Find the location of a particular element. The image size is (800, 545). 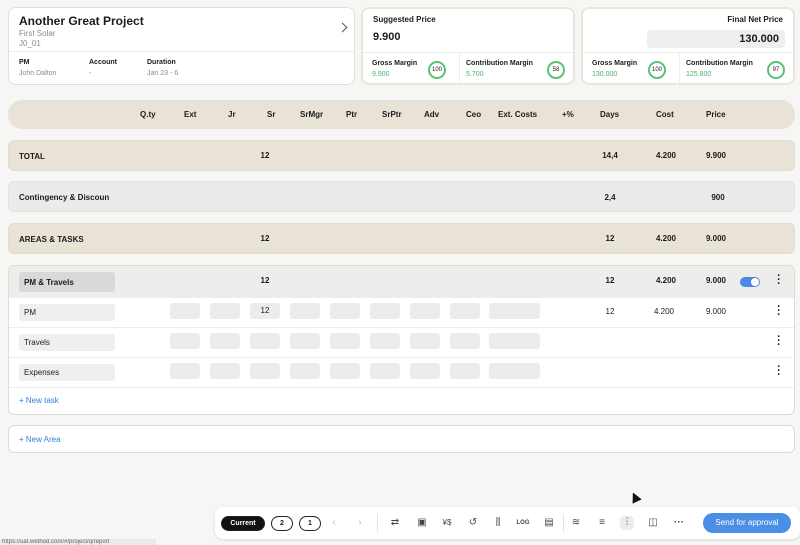

col-markup: +% is located at coordinates (568, 114).